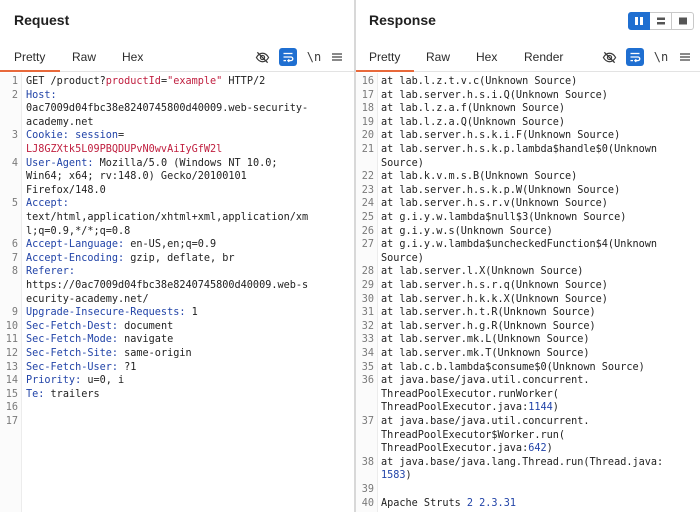  What do you see at coordinates (189, 204) in the screenshot?
I see `code-line: Accept:` at bounding box center [189, 204].